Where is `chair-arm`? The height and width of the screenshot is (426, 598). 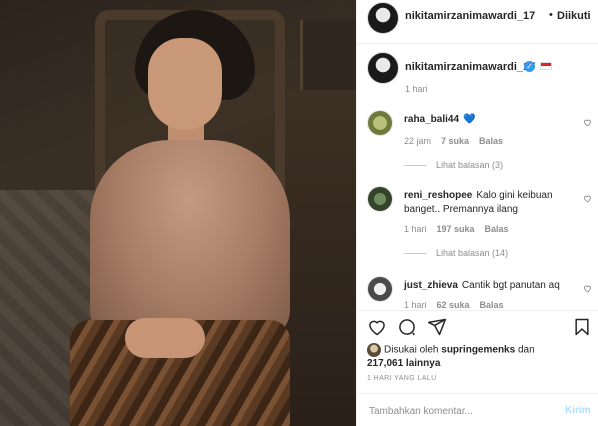
chair-arm is located at coordinates (318, 258).